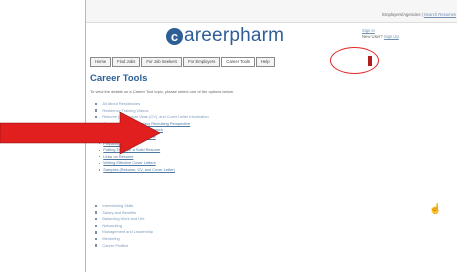 The height and width of the screenshot is (272, 457). Describe the element at coordinates (202, 62) in the screenshot. I see `nav-employers: For Employers` at that location.